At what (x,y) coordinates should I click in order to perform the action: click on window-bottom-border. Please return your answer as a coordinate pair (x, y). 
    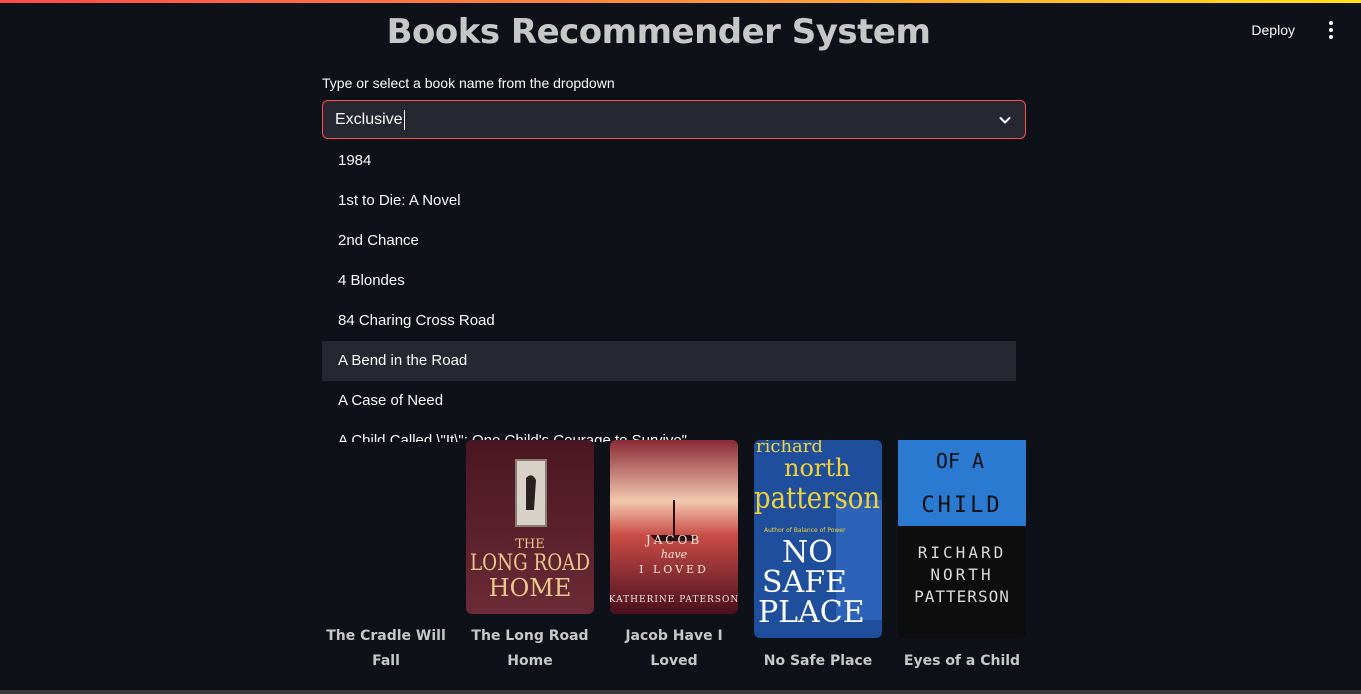
    Looking at the image, I should click on (680, 692).